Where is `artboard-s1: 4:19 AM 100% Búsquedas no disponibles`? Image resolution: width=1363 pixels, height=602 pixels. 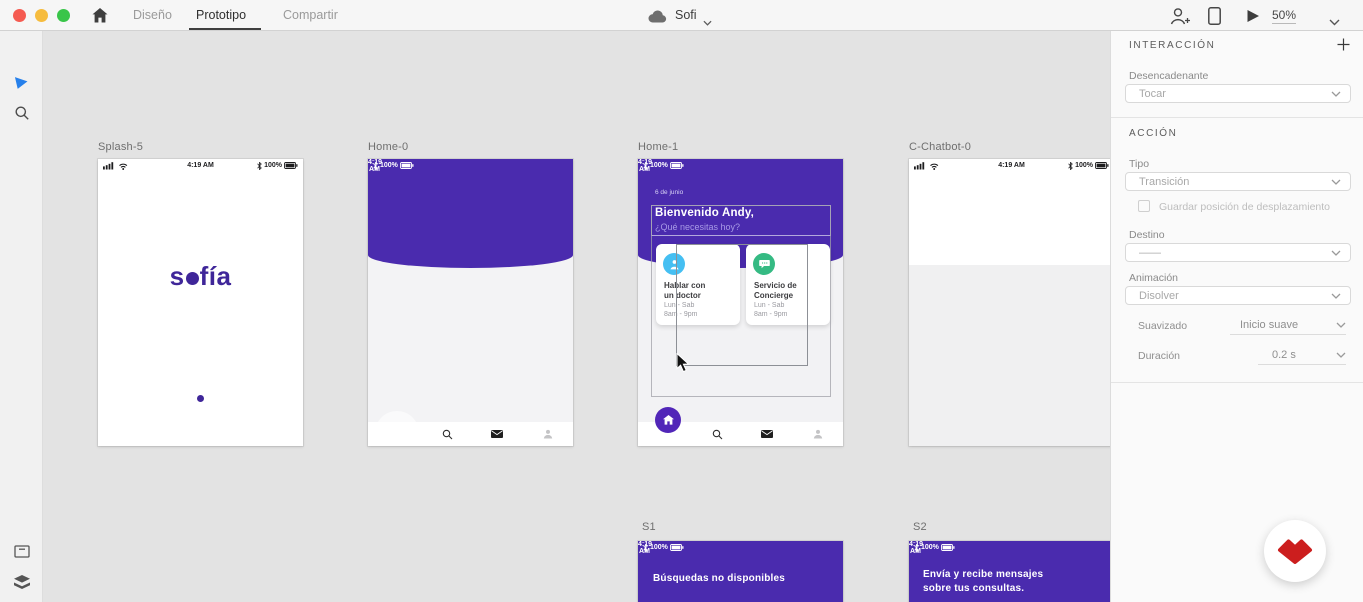
artboard-s1: 4:19 AM 100% Búsquedas no disponibles is located at coordinates (740, 571).